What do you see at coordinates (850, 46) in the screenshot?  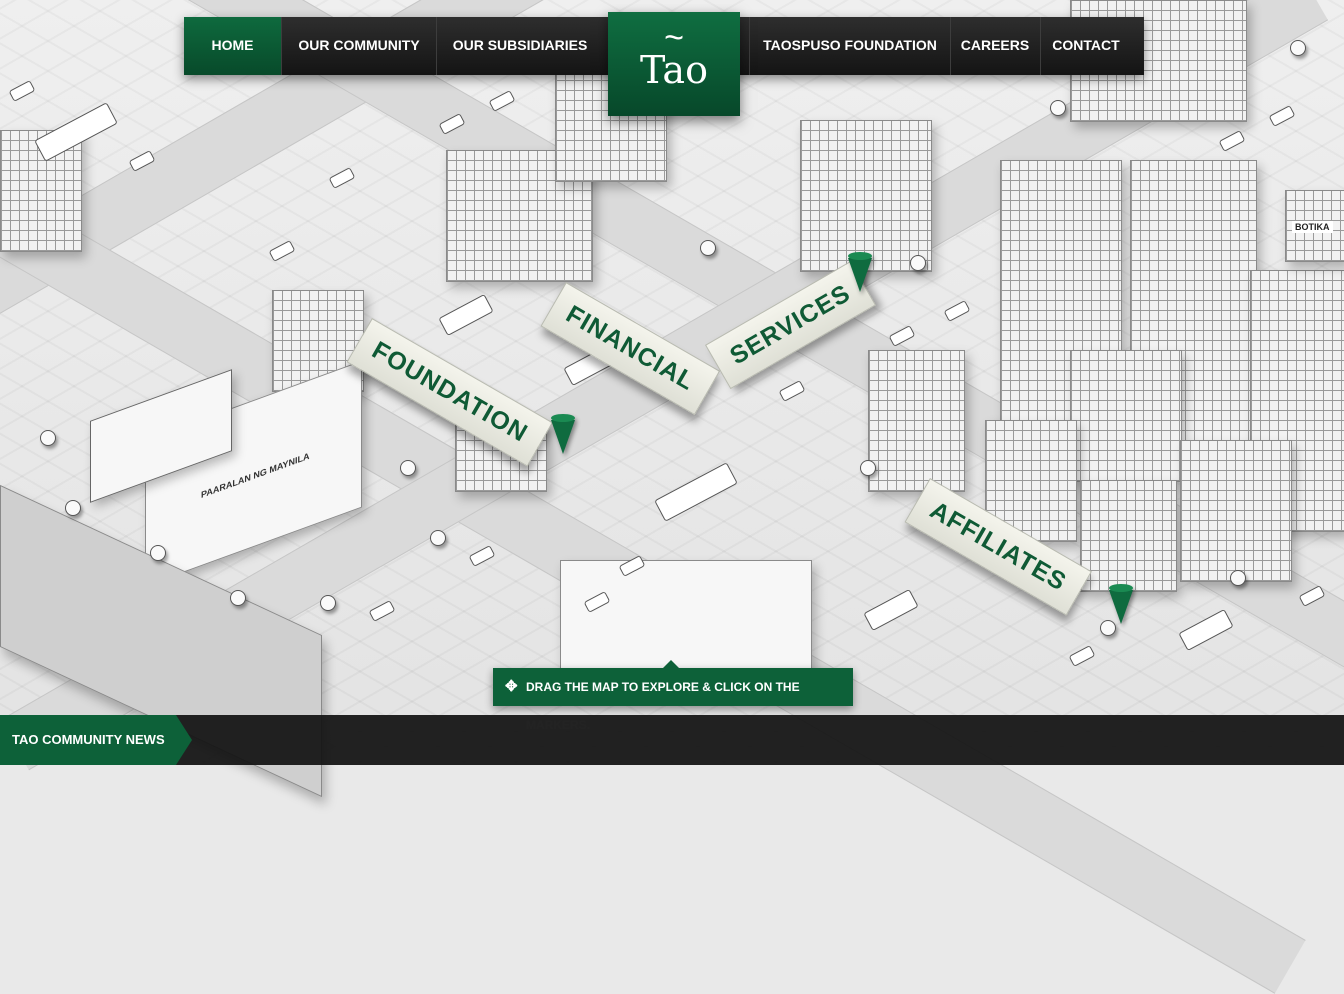 I see `nav-taospuso-foundation: TAOSPUSO FOUNDATION` at bounding box center [850, 46].